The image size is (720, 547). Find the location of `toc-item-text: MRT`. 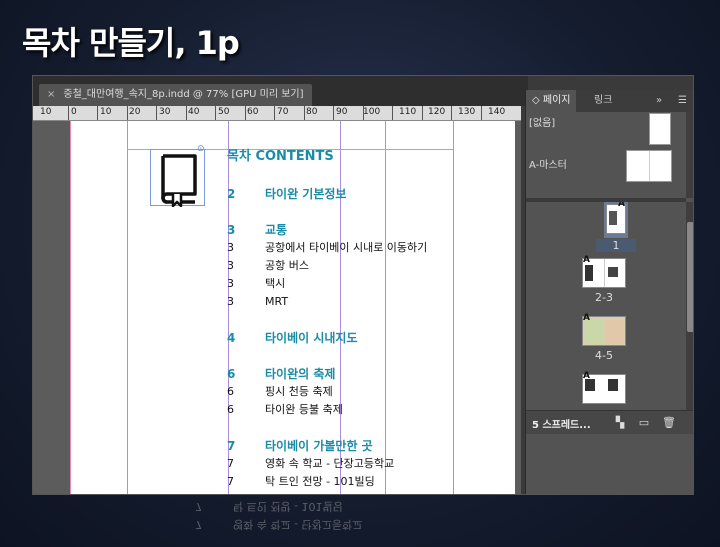

toc-item-text: MRT is located at coordinates (277, 301).